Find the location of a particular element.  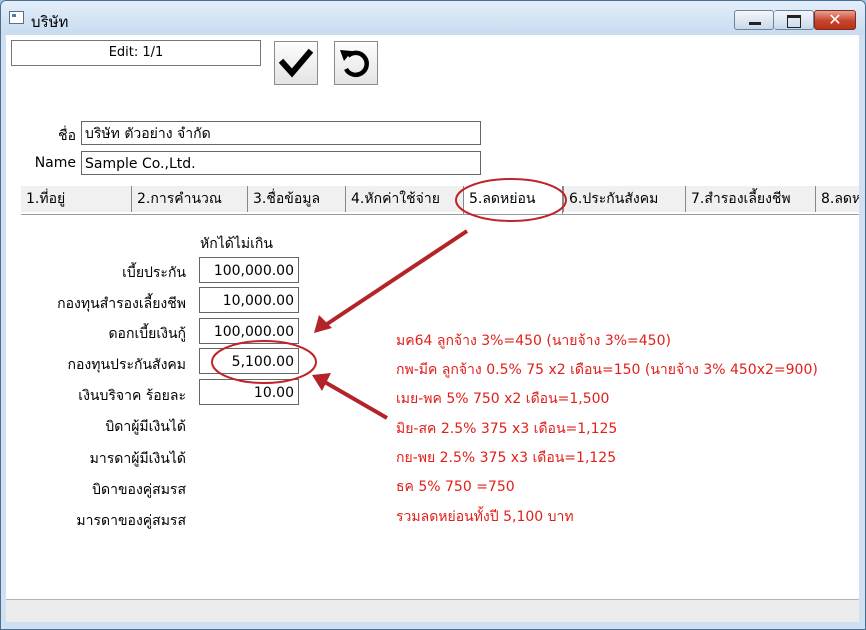

arrow-from-tab is located at coordinates (394, 279).